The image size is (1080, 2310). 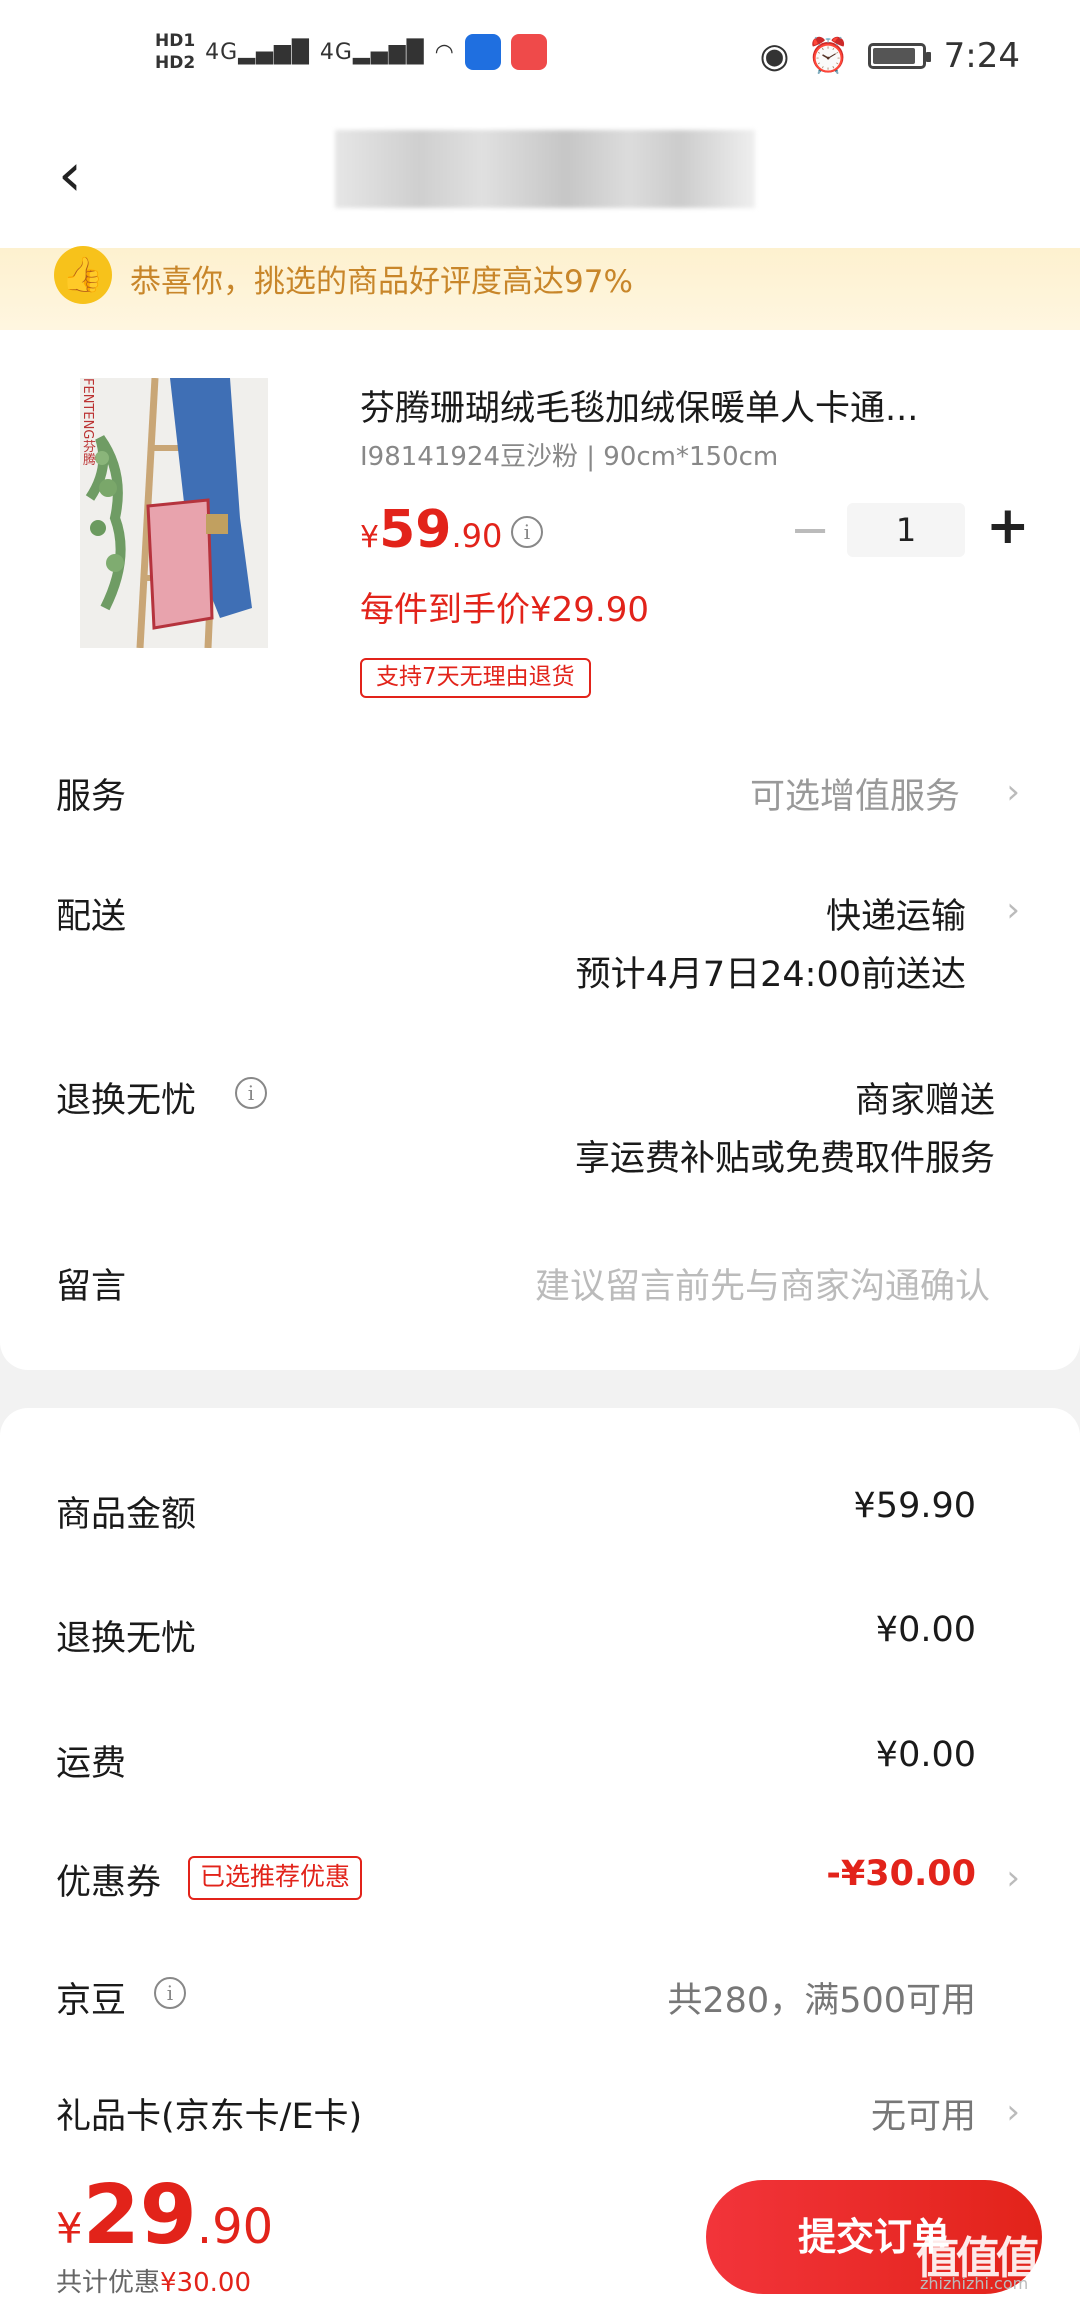 I want to click on status-right: ◉ ⏰ 7:24, so click(x=890, y=56).